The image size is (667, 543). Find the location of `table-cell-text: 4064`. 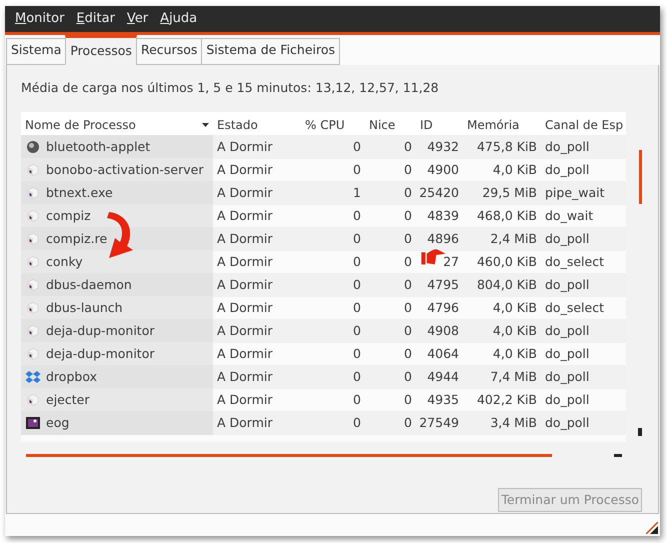

table-cell-text: 4064 is located at coordinates (443, 353).